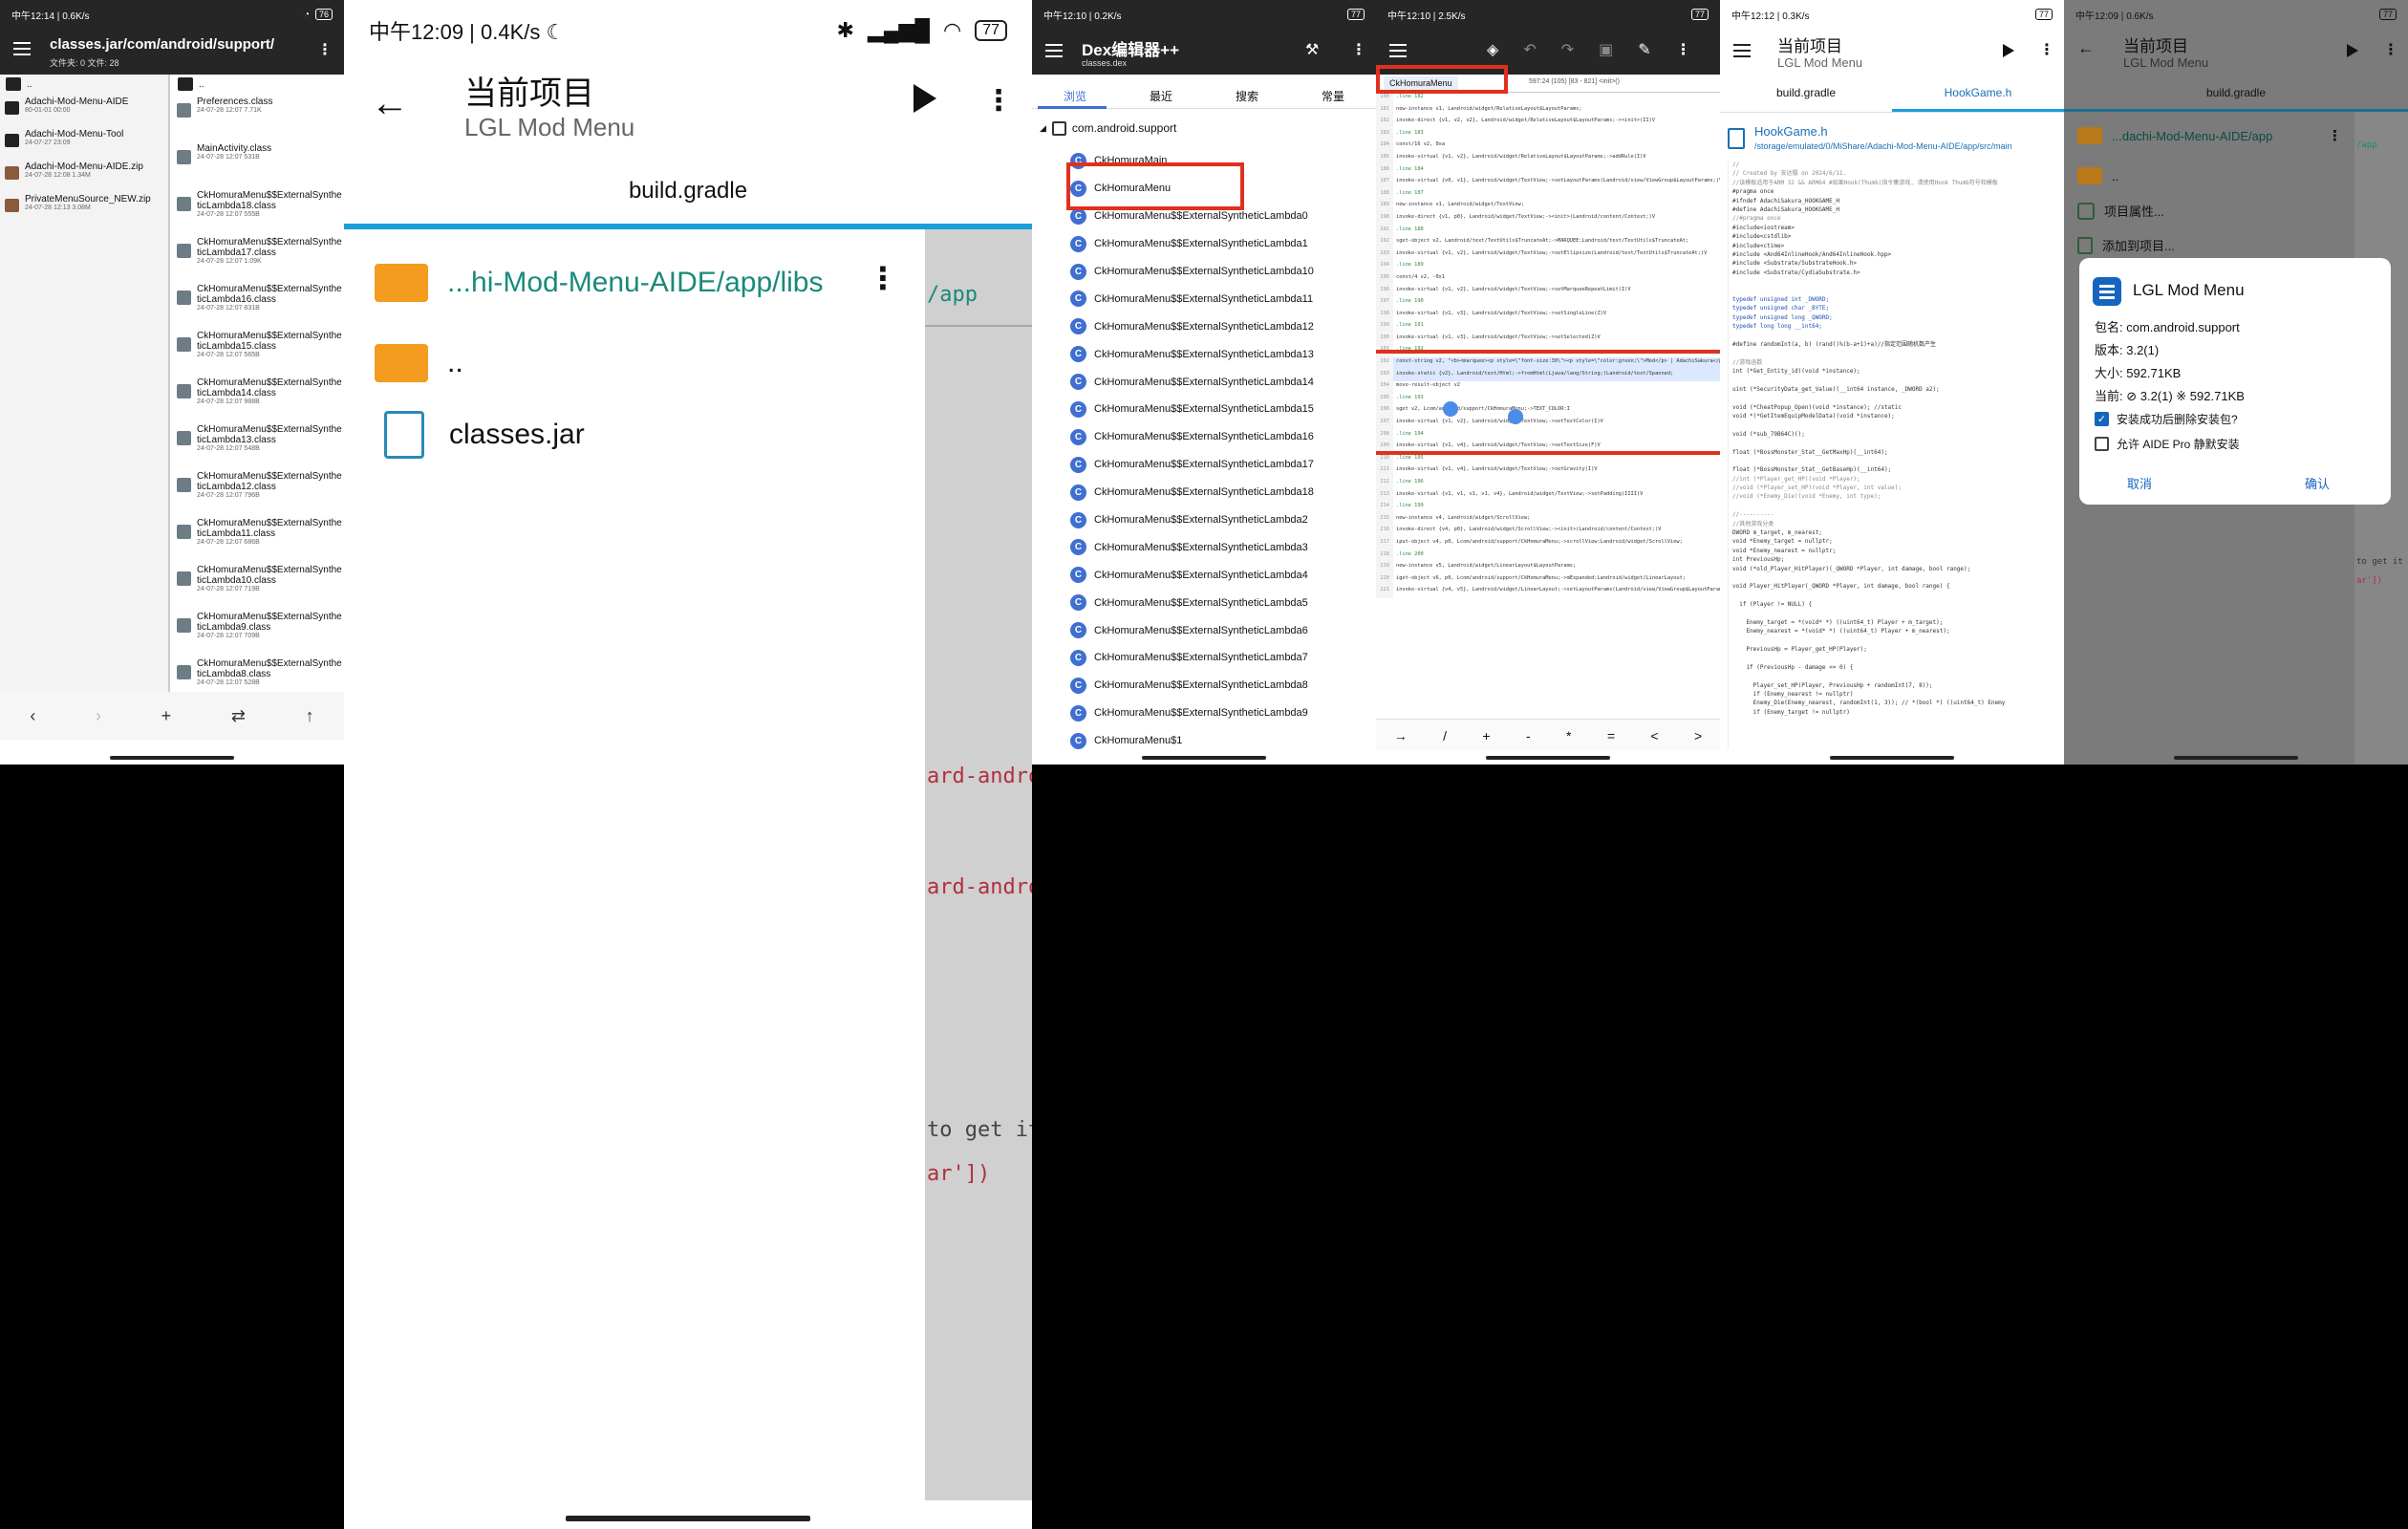 Image resolution: width=2408 pixels, height=1529 pixels. Describe the element at coordinates (1654, 735) in the screenshot. I see `symbol-key: <` at that location.